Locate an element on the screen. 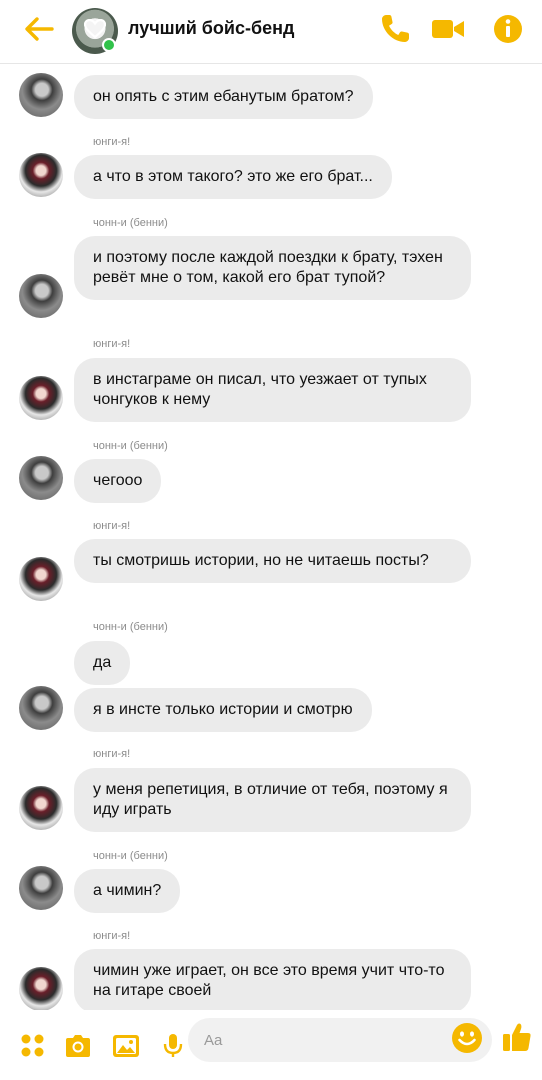  chat-title: лучший бойс-бенд is located at coordinates (211, 28).